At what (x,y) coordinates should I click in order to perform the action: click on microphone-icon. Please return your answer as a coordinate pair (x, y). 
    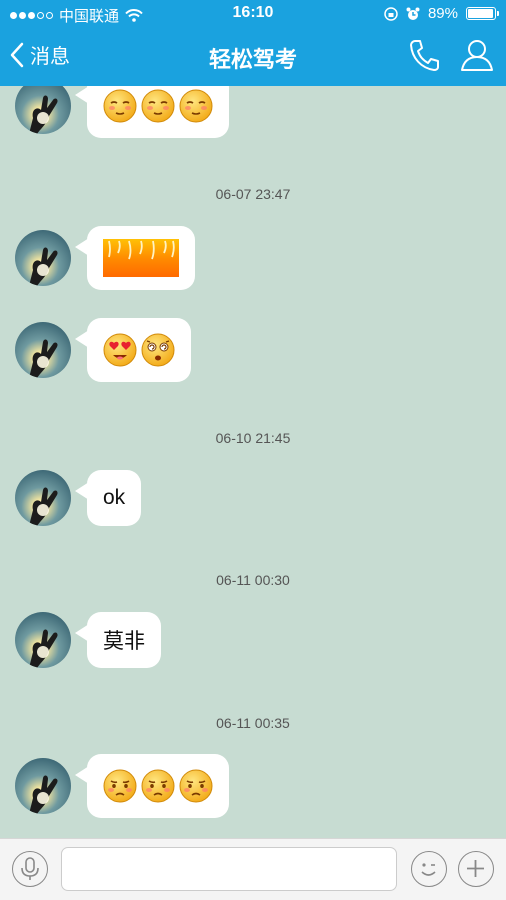
    Looking at the image, I should click on (30, 868).